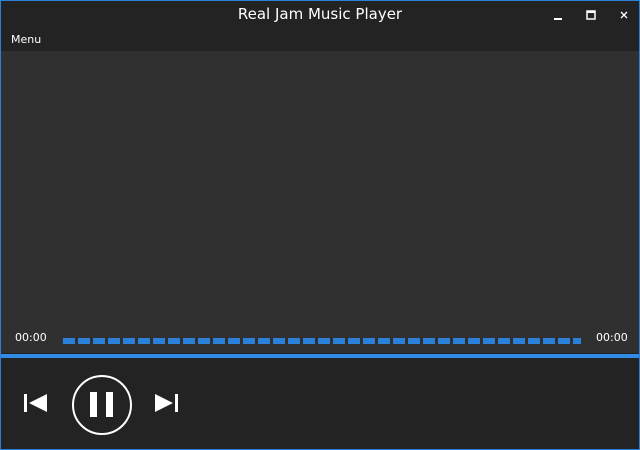  I want to click on minimize-button, so click(558, 15).